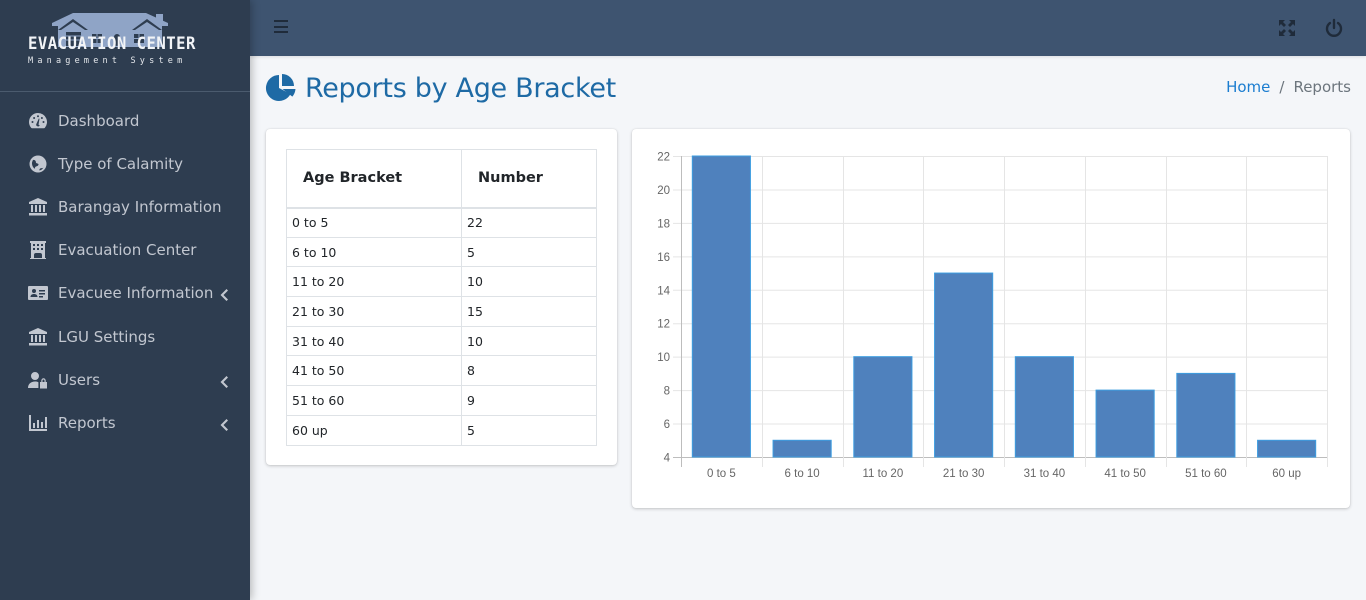 The width and height of the screenshot is (1366, 600). Describe the element at coordinates (374, 371) in the screenshot. I see `age-bracket-cell: 41 to 50` at that location.